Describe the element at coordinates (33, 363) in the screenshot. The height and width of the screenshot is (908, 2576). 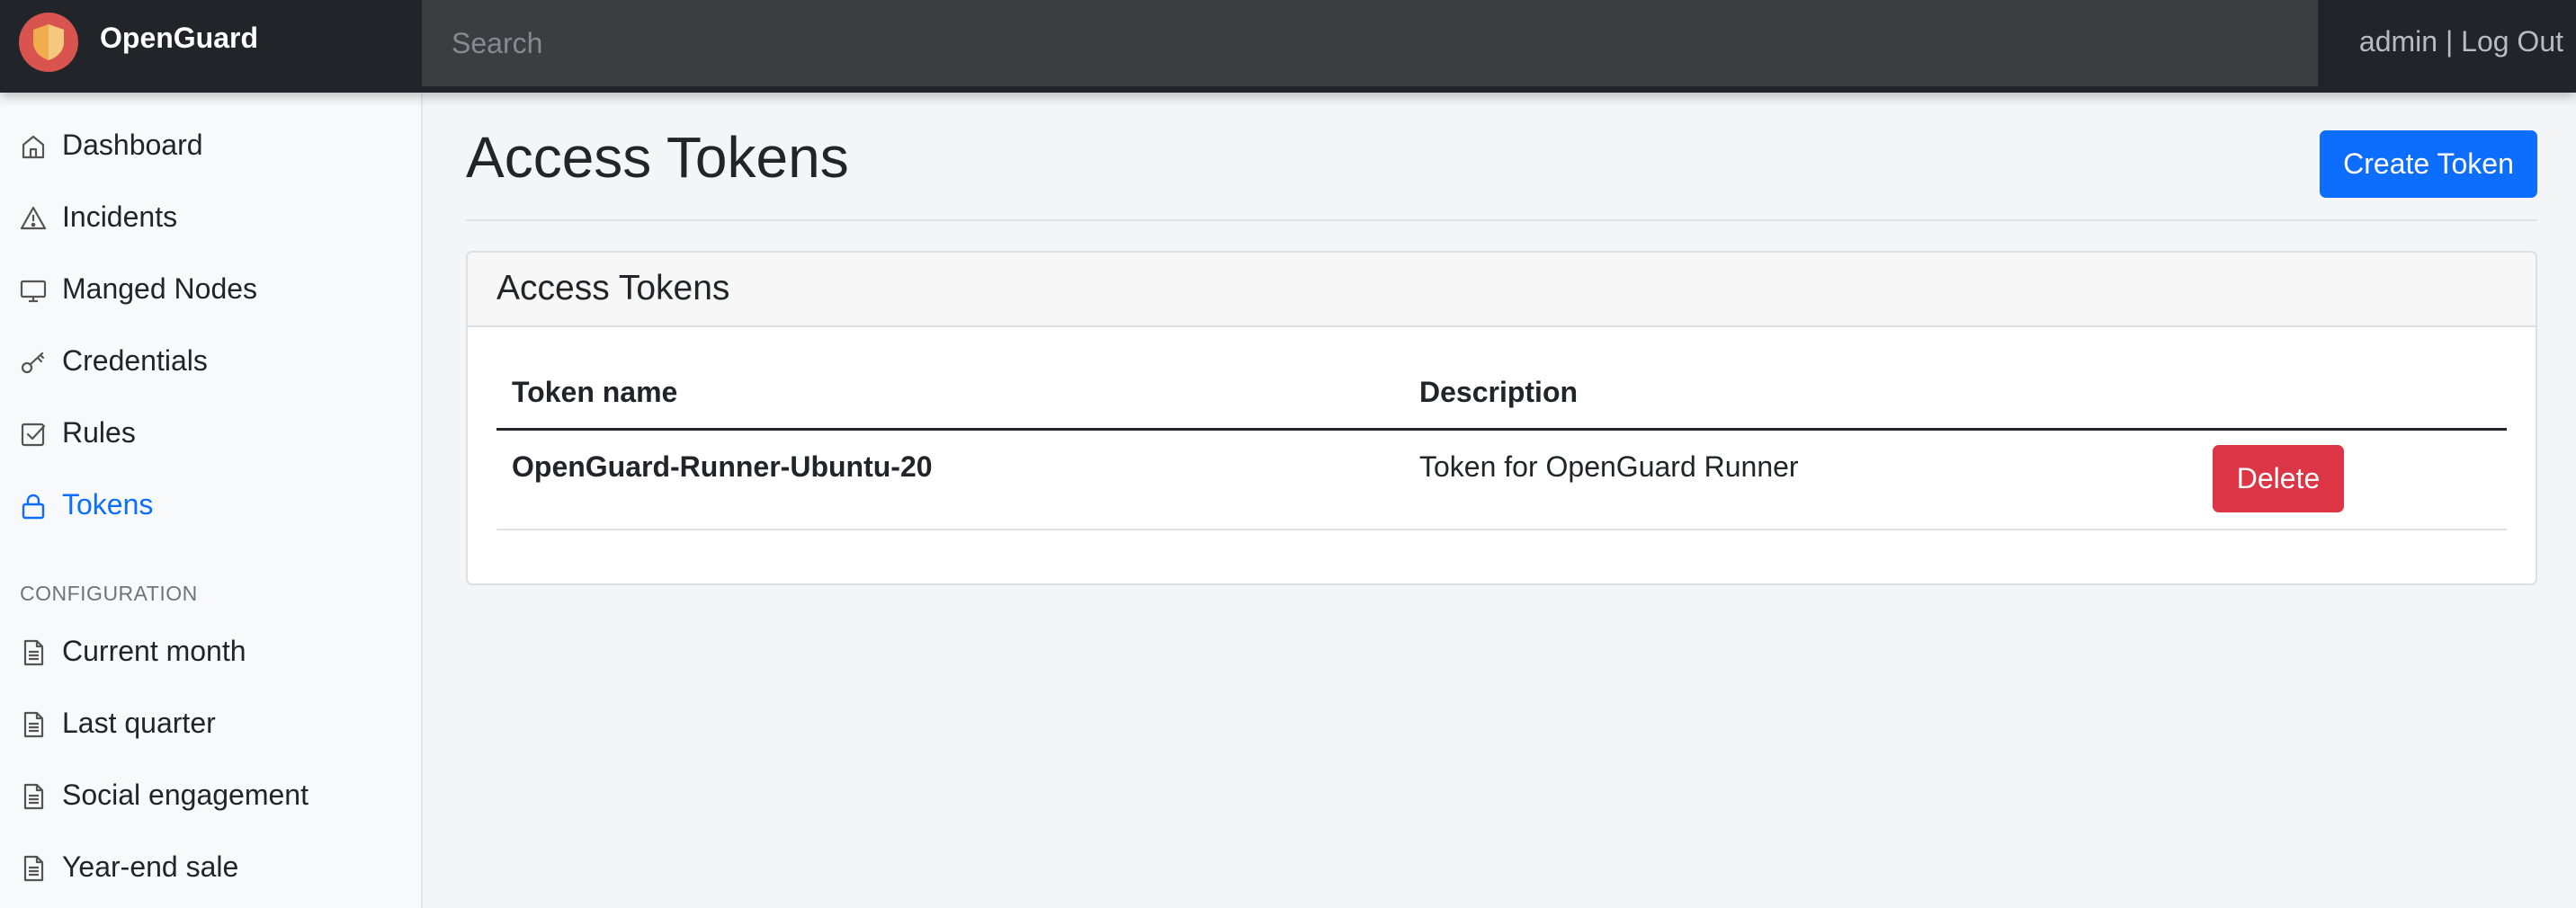
I see `key-icon` at that location.